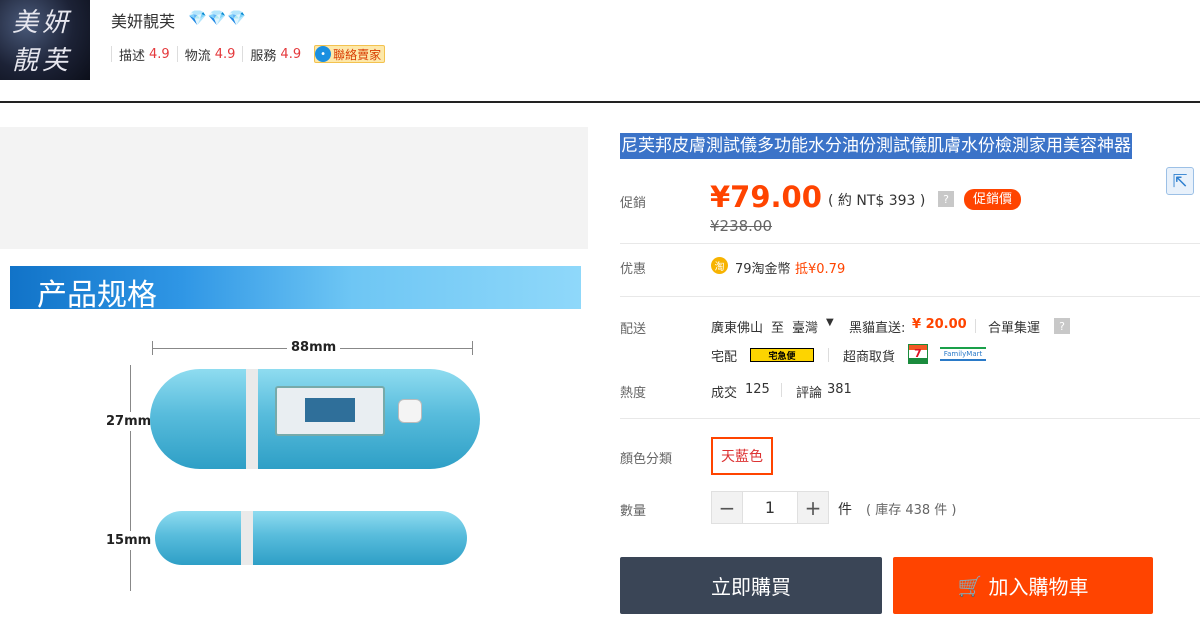  I want to click on ship-from: 廣東佛山, so click(737, 328).